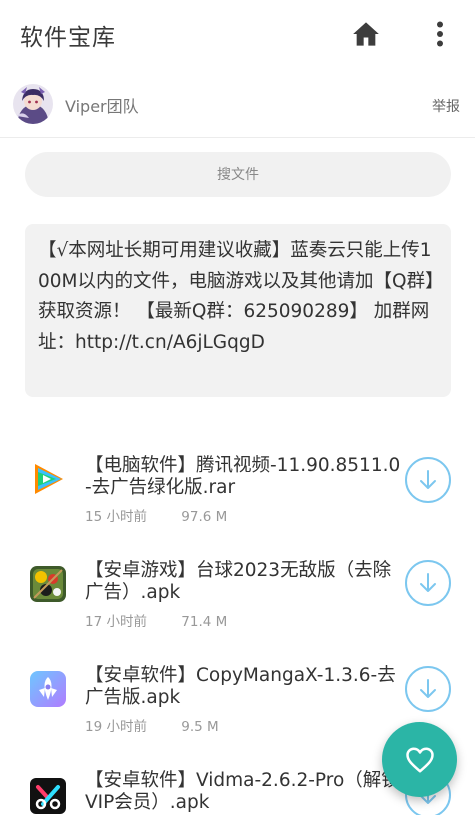 The width and height of the screenshot is (475, 815). Describe the element at coordinates (116, 622) in the screenshot. I see `file-time: 17 小时前` at that location.